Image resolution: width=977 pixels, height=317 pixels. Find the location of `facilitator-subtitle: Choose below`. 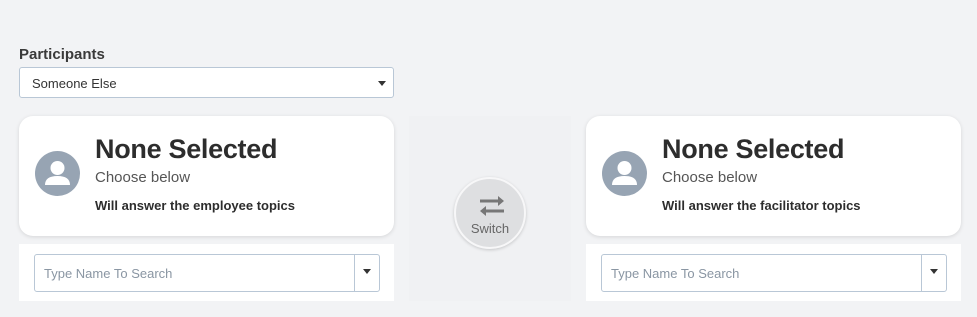

facilitator-subtitle: Choose below is located at coordinates (710, 177).